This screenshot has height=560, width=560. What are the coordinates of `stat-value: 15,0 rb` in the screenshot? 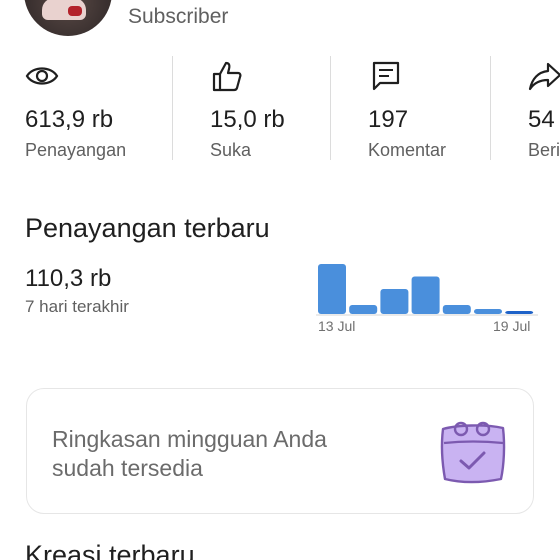 It's located at (247, 119).